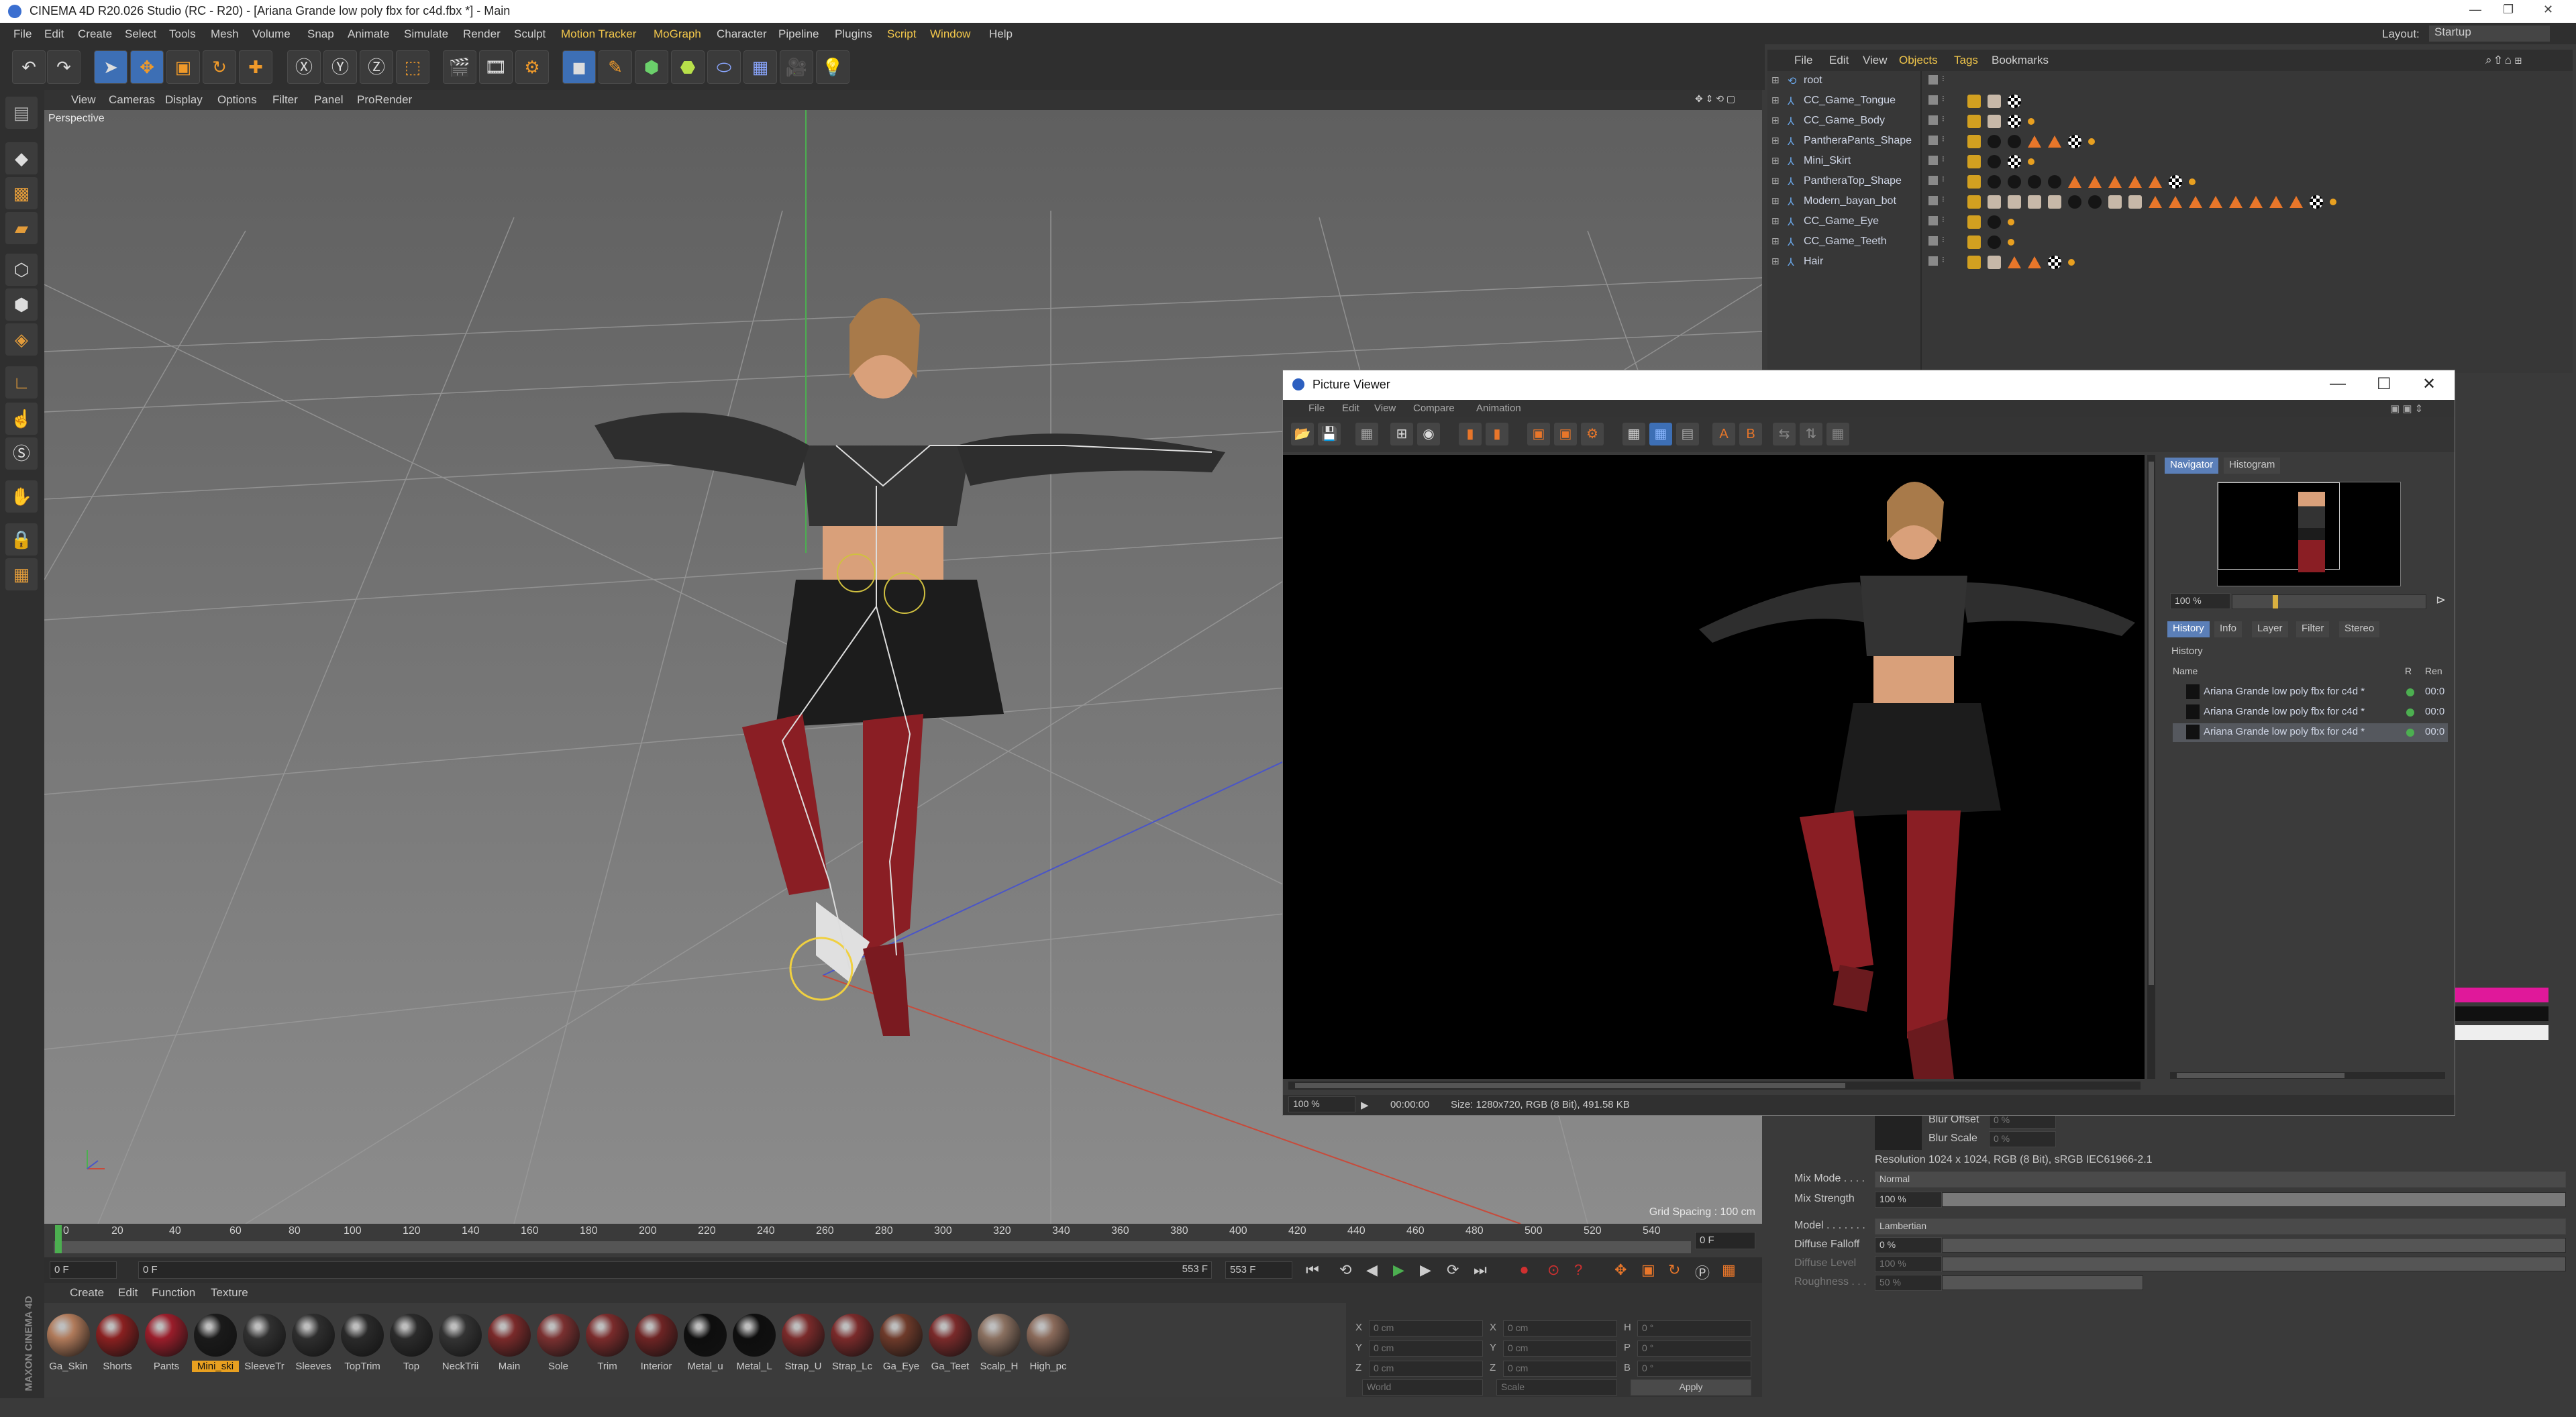  I want to click on diffuse-level-slider, so click(2254, 1264).